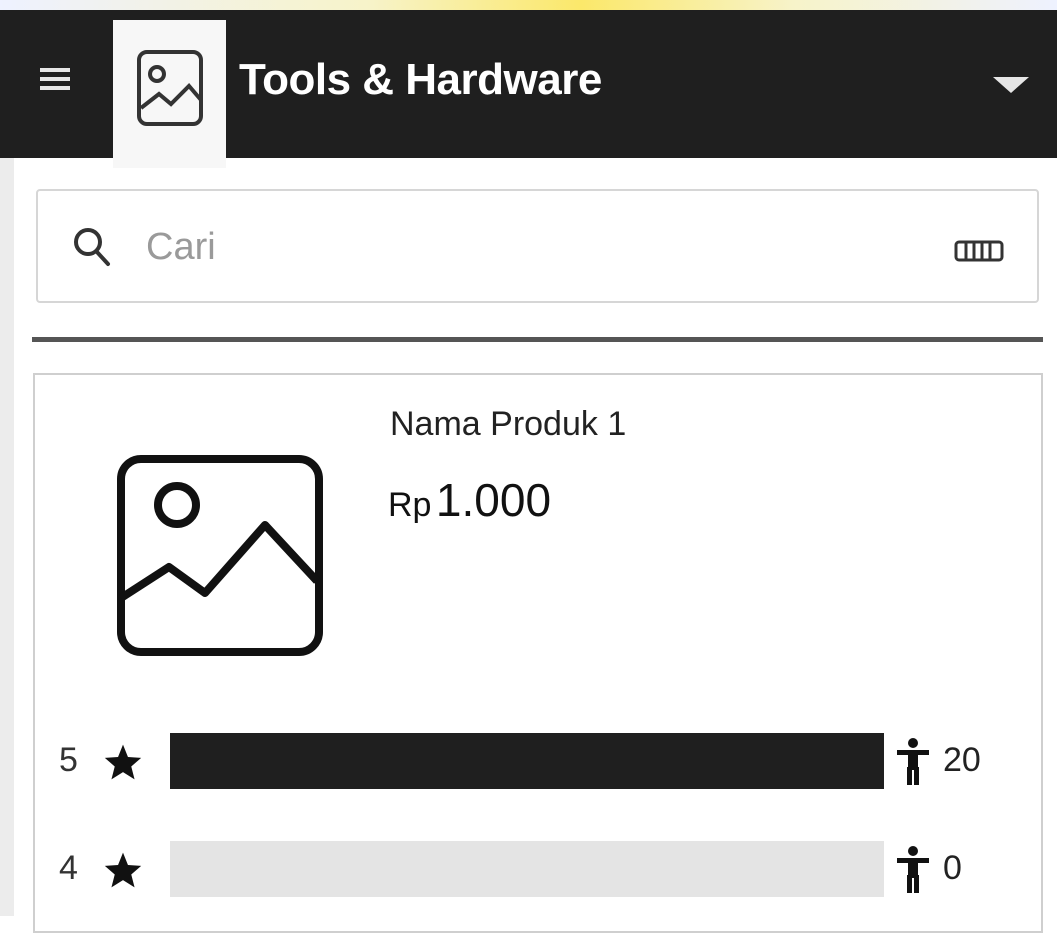  I want to click on magnifier-icon, so click(92, 247).